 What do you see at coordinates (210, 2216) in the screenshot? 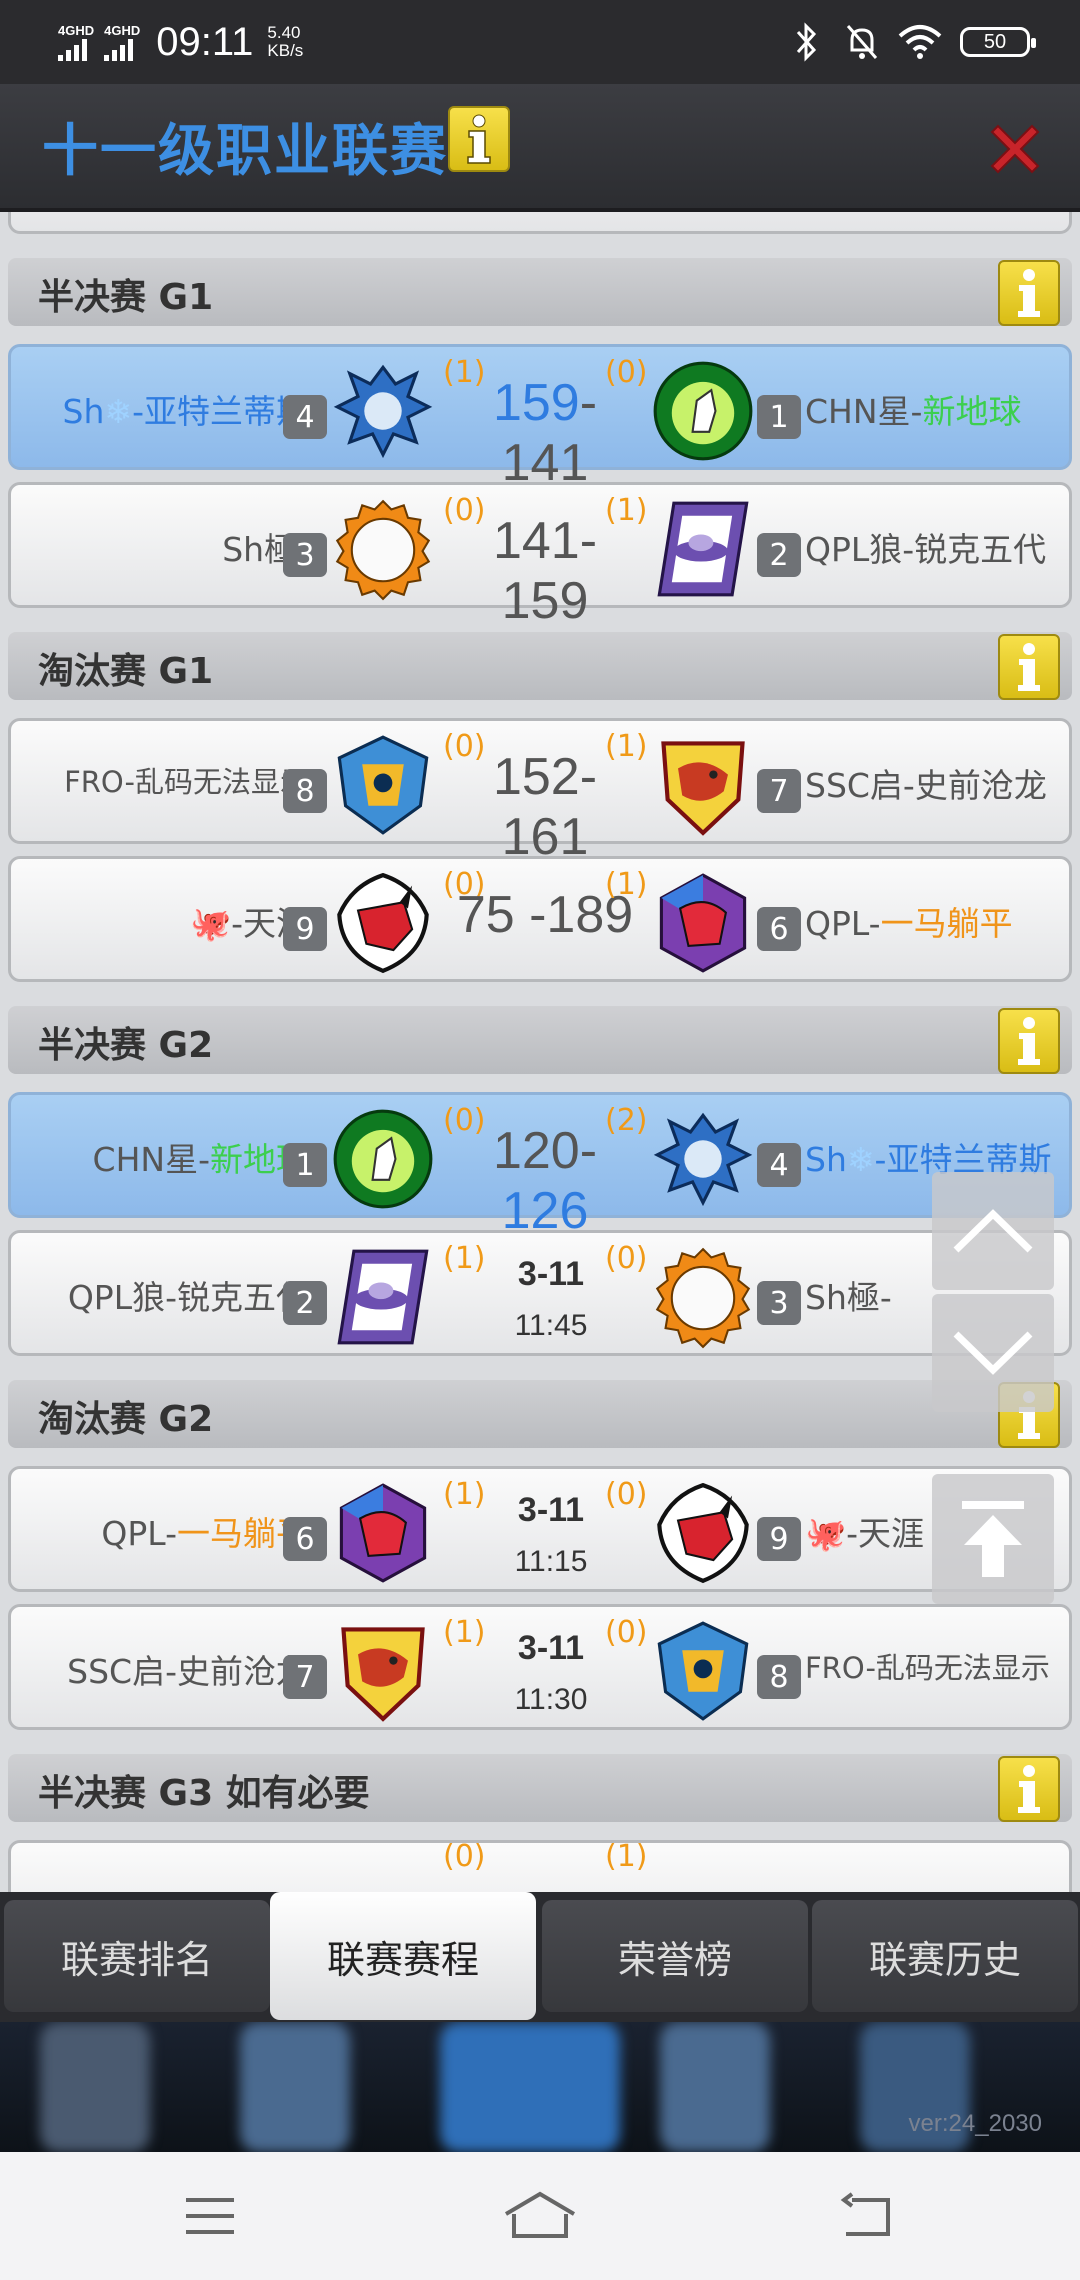
I see `menu-icon` at bounding box center [210, 2216].